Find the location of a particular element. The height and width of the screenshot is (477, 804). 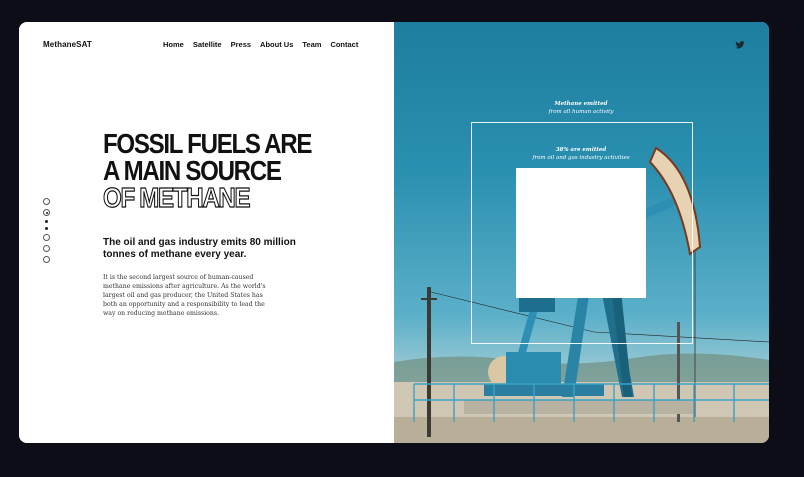

section-pagination is located at coordinates (46, 230).